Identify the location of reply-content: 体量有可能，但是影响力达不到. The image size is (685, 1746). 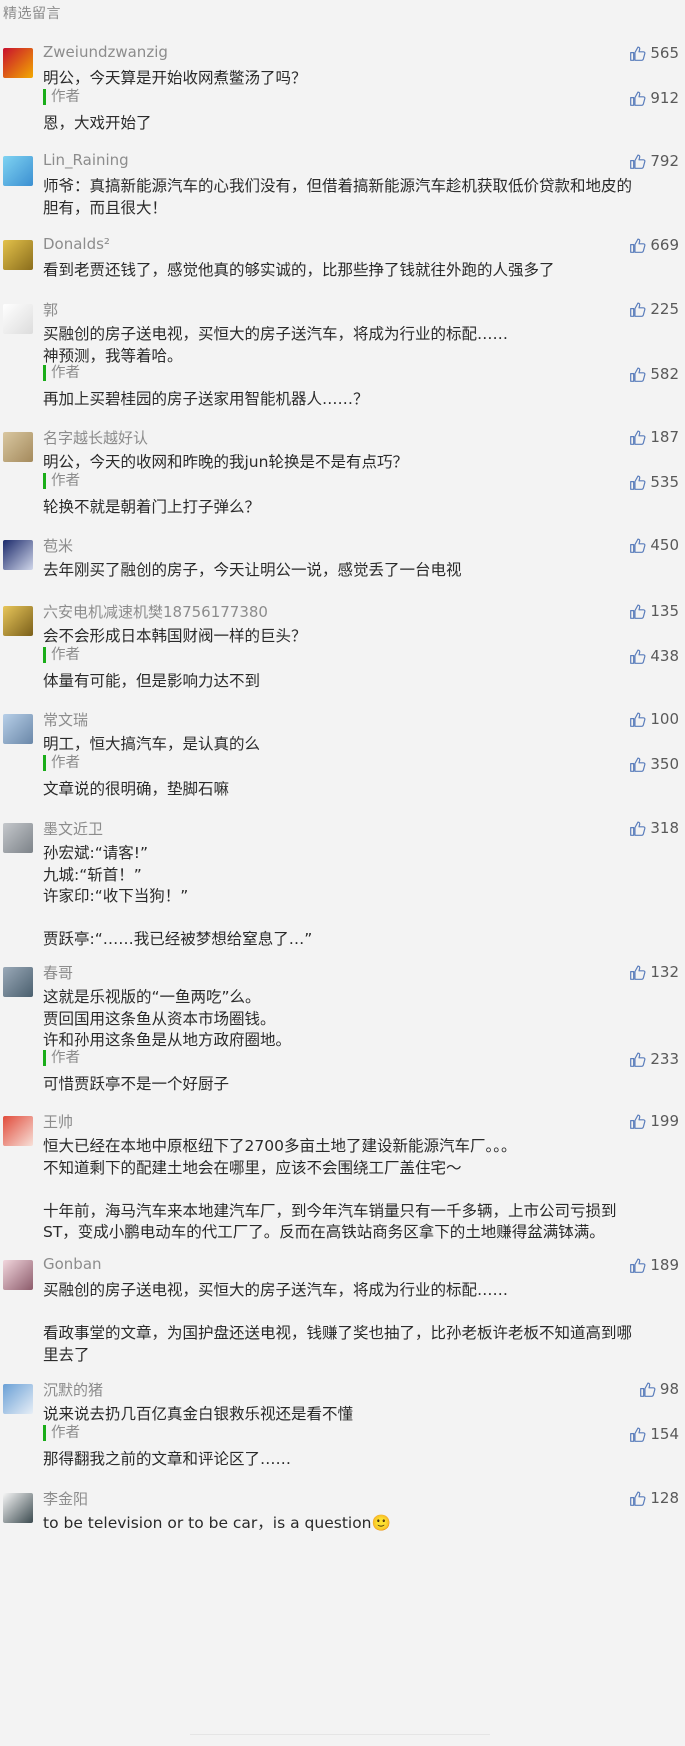
(353, 682).